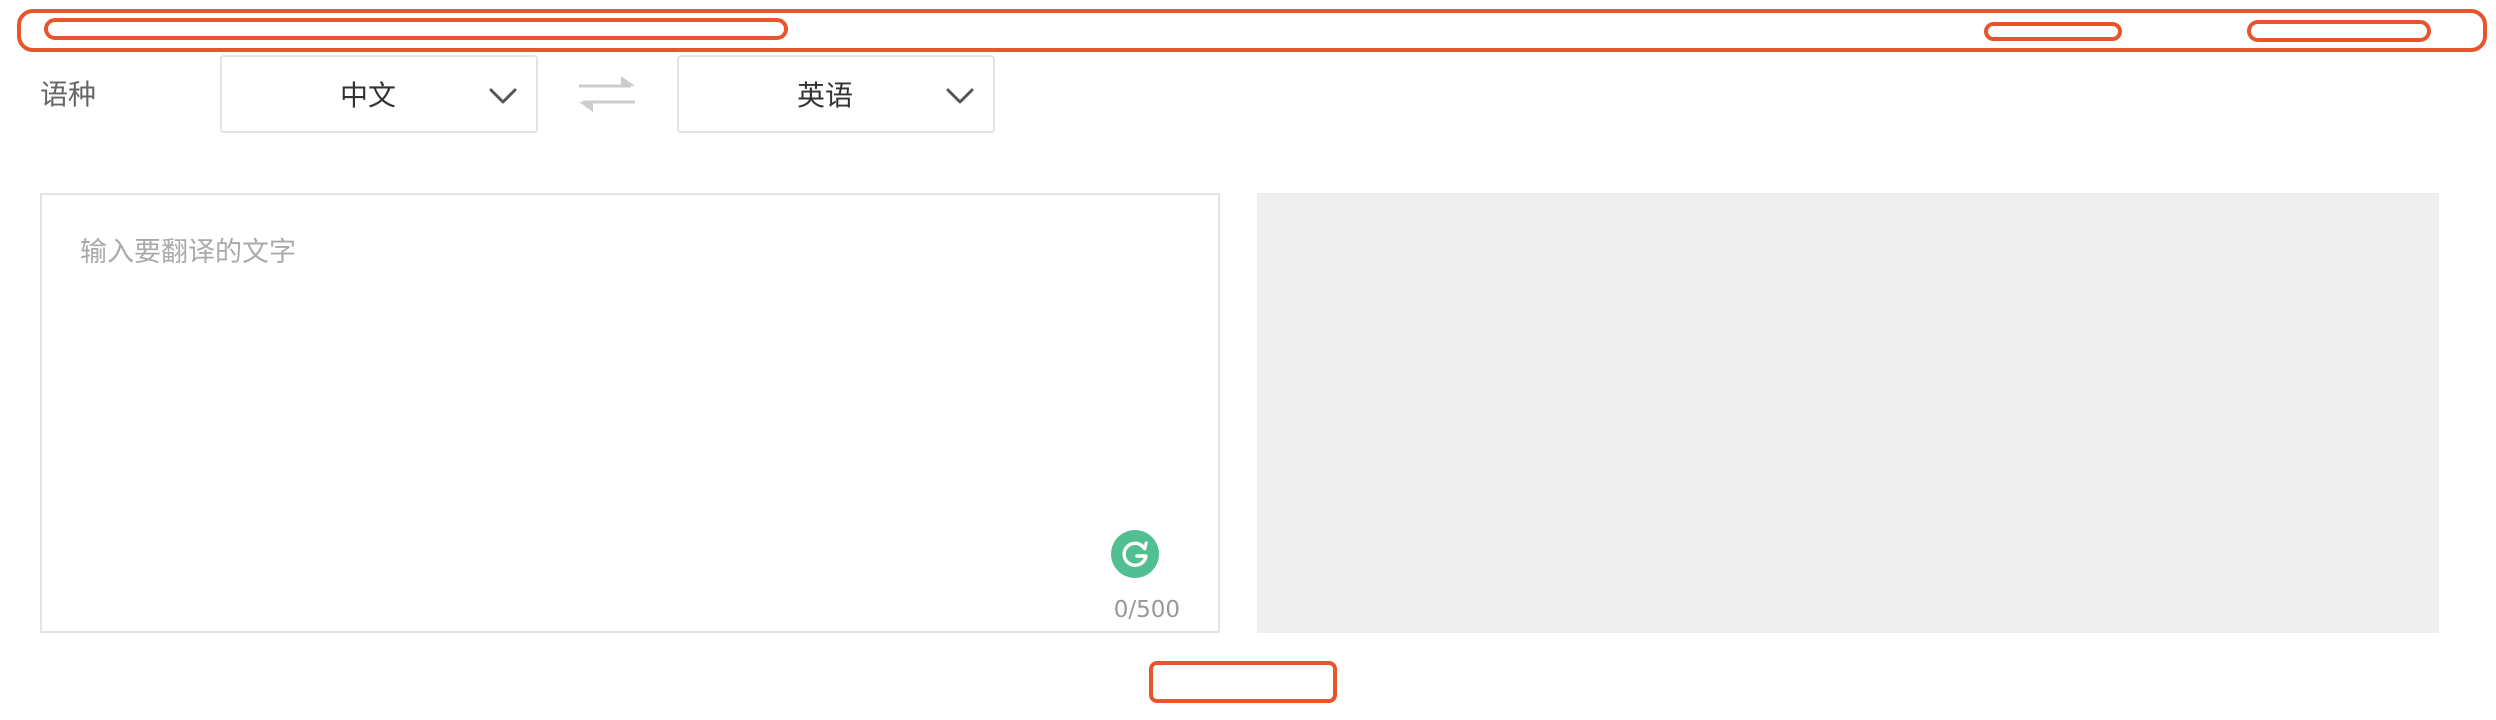  What do you see at coordinates (2053, 31) in the screenshot?
I see `highlight-box-top-middle` at bounding box center [2053, 31].